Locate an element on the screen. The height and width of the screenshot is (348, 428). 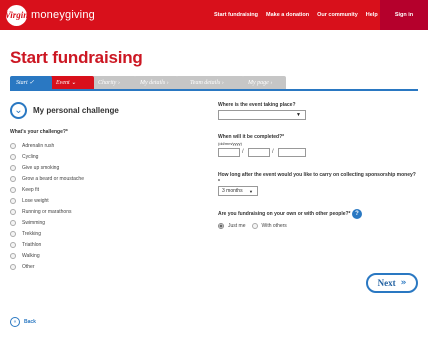
location-select: ▼ is located at coordinates (262, 115).